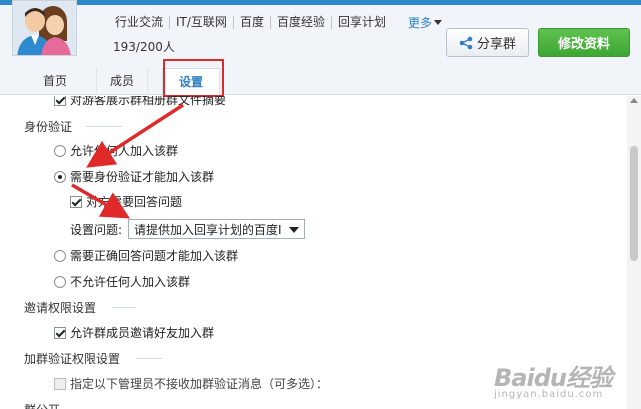  I want to click on tag-item: 行业交流, so click(142, 22).